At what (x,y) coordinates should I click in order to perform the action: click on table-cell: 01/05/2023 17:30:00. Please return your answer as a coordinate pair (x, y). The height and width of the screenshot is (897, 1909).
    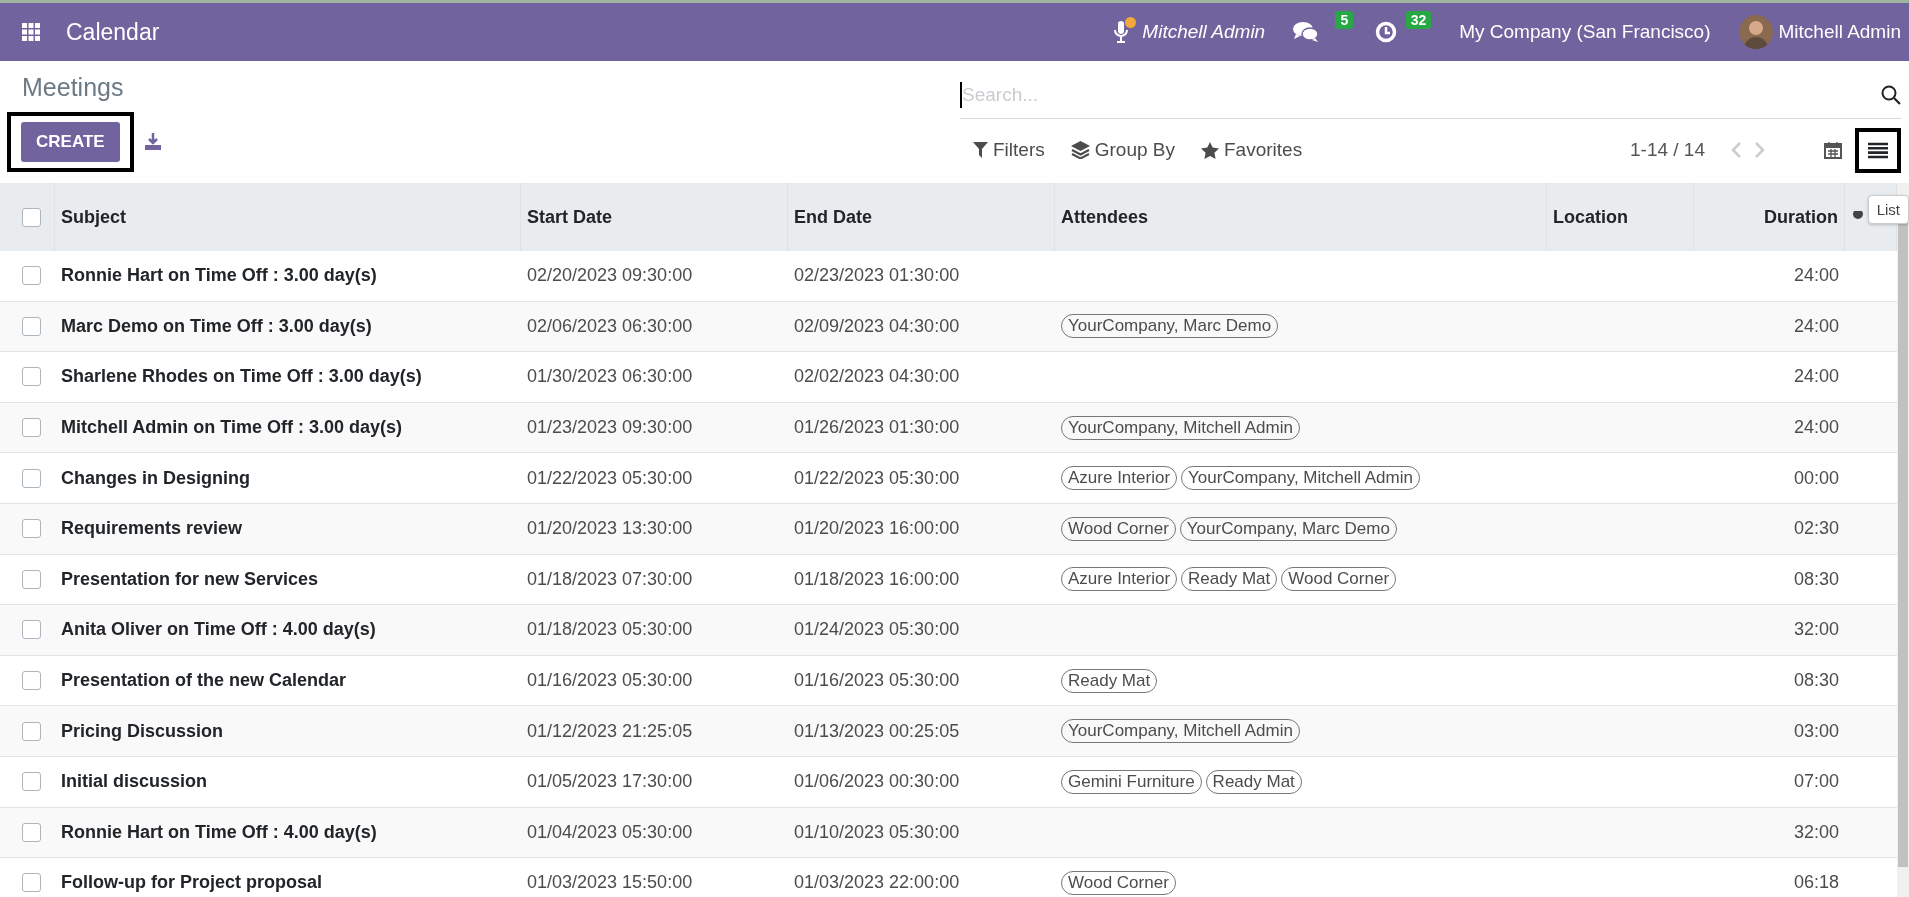
    Looking at the image, I should click on (610, 782).